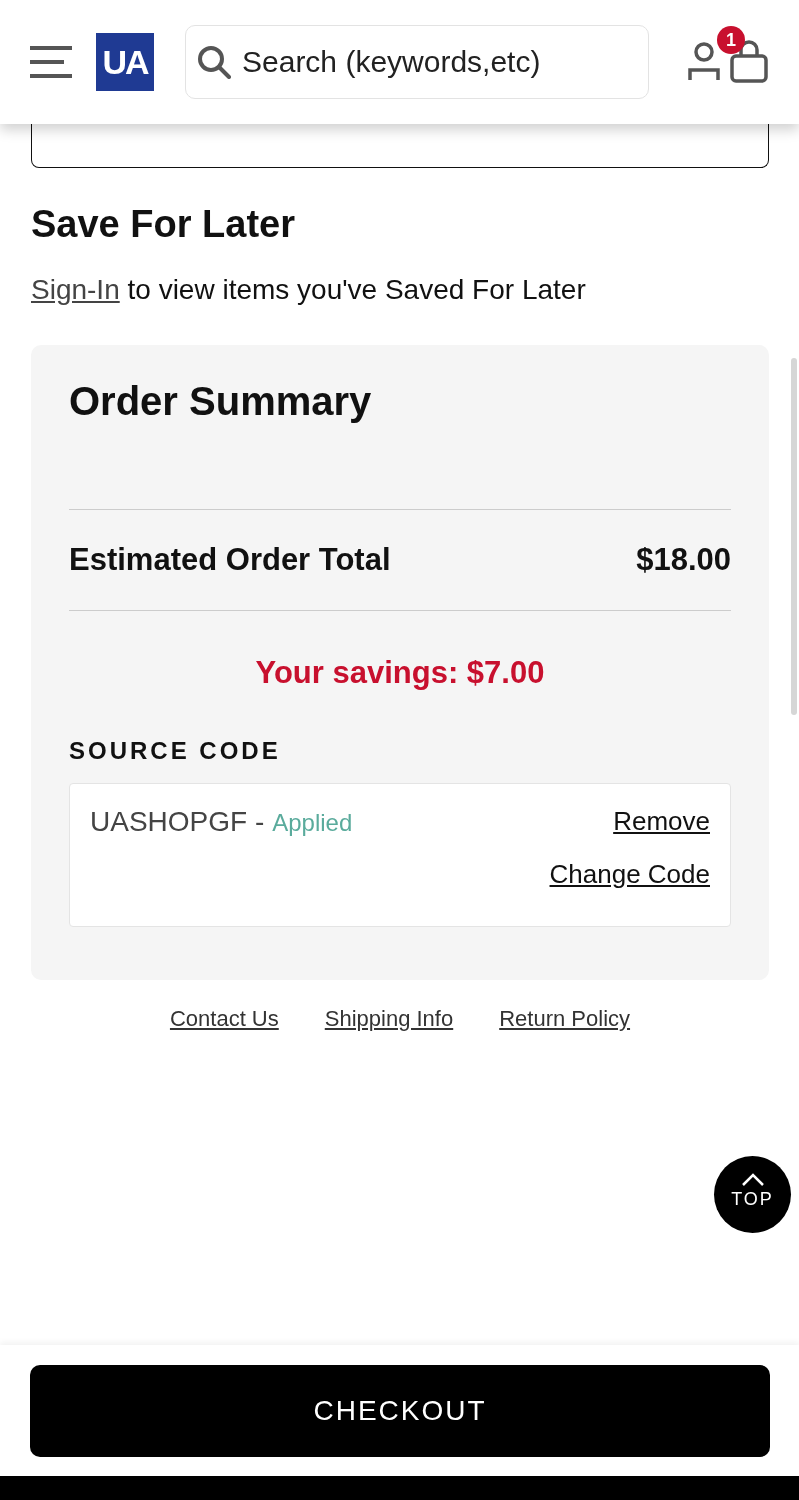 This screenshot has width=799, height=1500. What do you see at coordinates (163, 224) in the screenshot?
I see `section-title: Save For Later` at bounding box center [163, 224].